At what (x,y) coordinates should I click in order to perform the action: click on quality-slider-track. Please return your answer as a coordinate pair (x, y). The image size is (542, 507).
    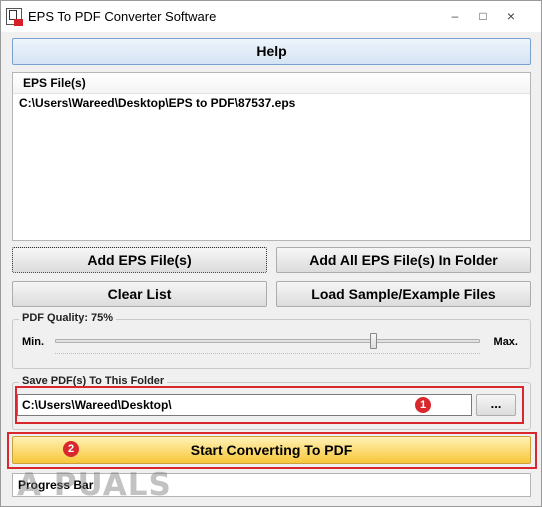
    Looking at the image, I should click on (267, 341).